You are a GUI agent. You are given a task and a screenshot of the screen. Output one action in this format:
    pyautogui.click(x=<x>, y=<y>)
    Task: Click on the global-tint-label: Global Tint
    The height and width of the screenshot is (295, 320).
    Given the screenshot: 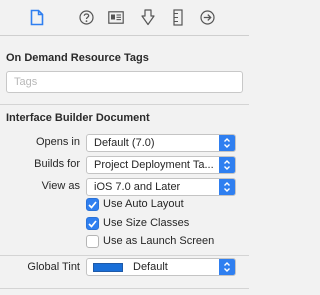 What is the action you would take?
    pyautogui.click(x=53, y=267)
    